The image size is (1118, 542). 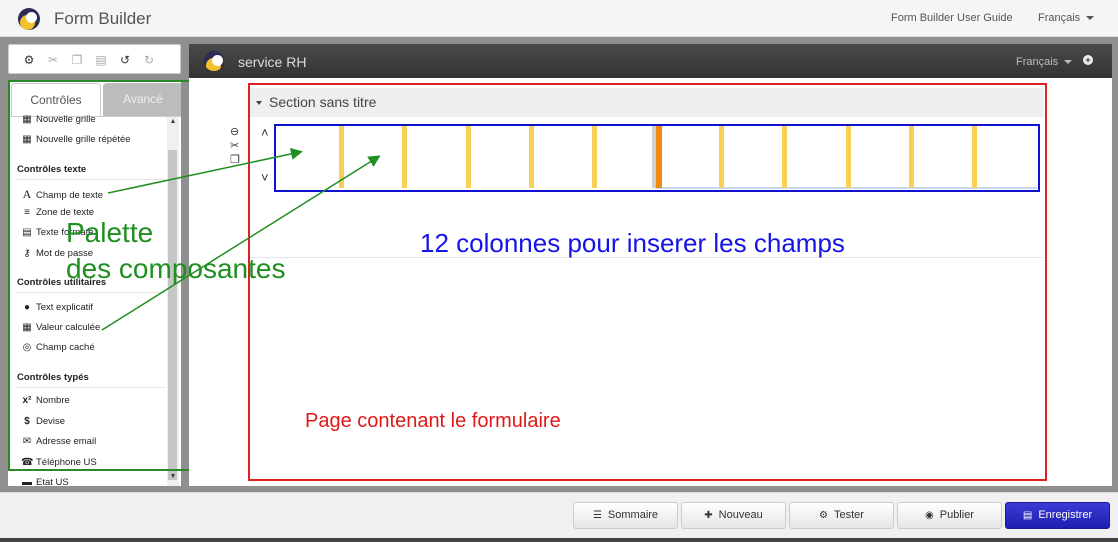 What do you see at coordinates (59, 462) in the screenshot?
I see `palette-item-us-phone: ☎ Téléphone US` at bounding box center [59, 462].